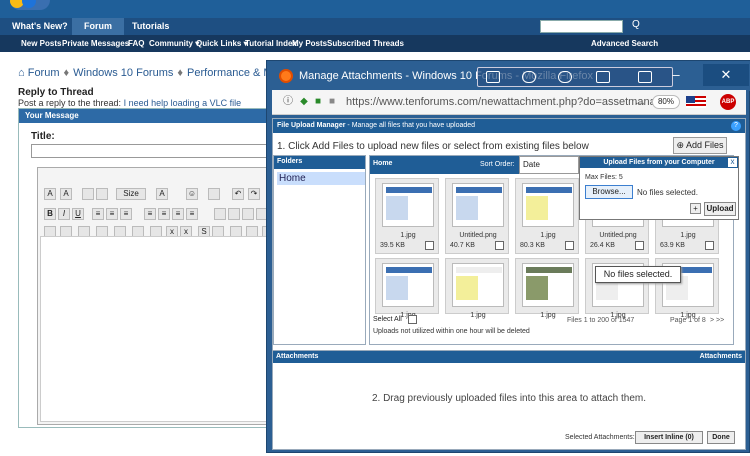 This screenshot has width=750, height=456. Describe the element at coordinates (297, 356) in the screenshot. I see `attachments-header-title: Attachments` at that location.